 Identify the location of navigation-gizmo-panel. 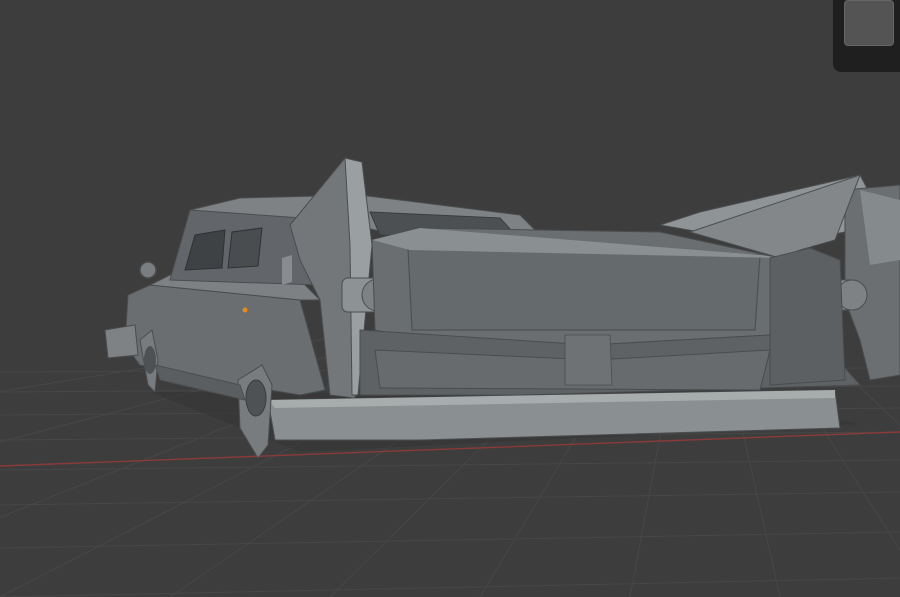
(866, 36).